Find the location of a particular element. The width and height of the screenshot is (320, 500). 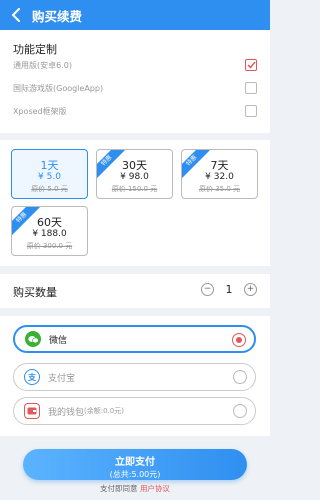

wallet-icon is located at coordinates (32, 411).